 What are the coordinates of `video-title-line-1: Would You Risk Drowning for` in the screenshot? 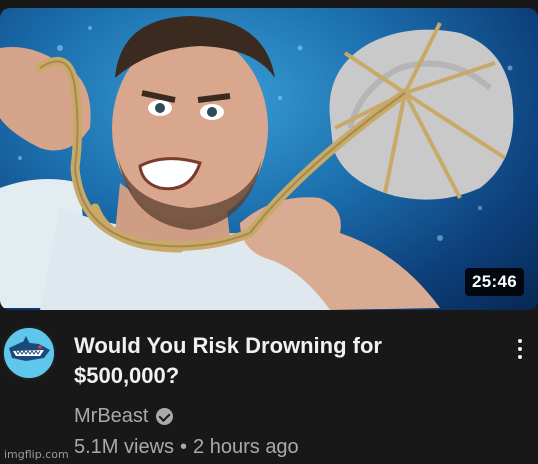 It's located at (228, 345).